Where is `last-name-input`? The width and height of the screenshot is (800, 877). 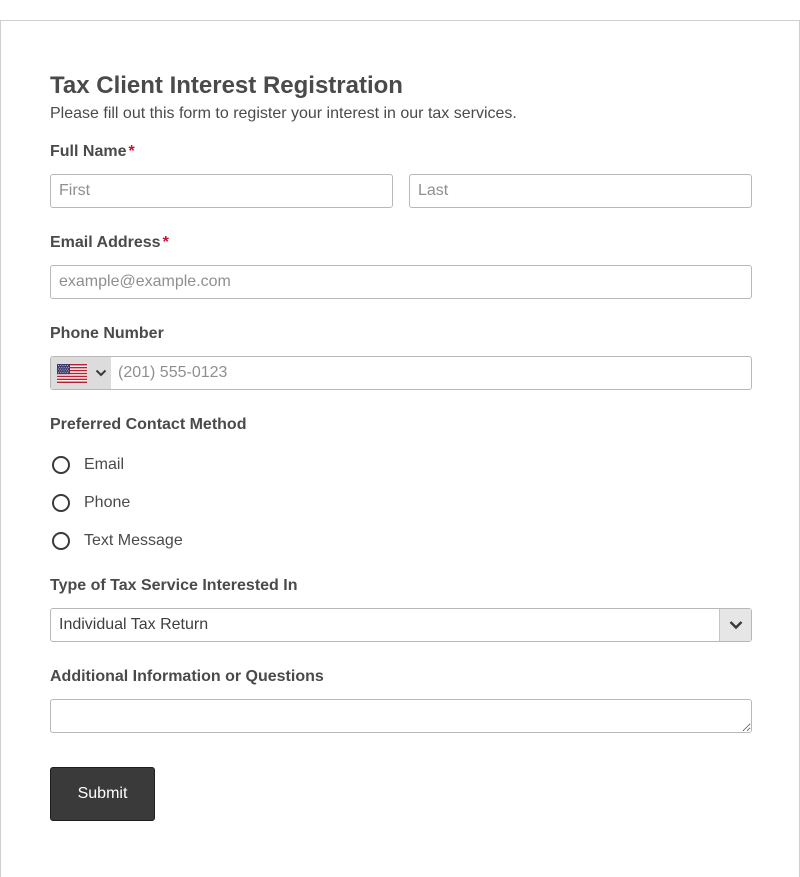
last-name-input is located at coordinates (580, 191).